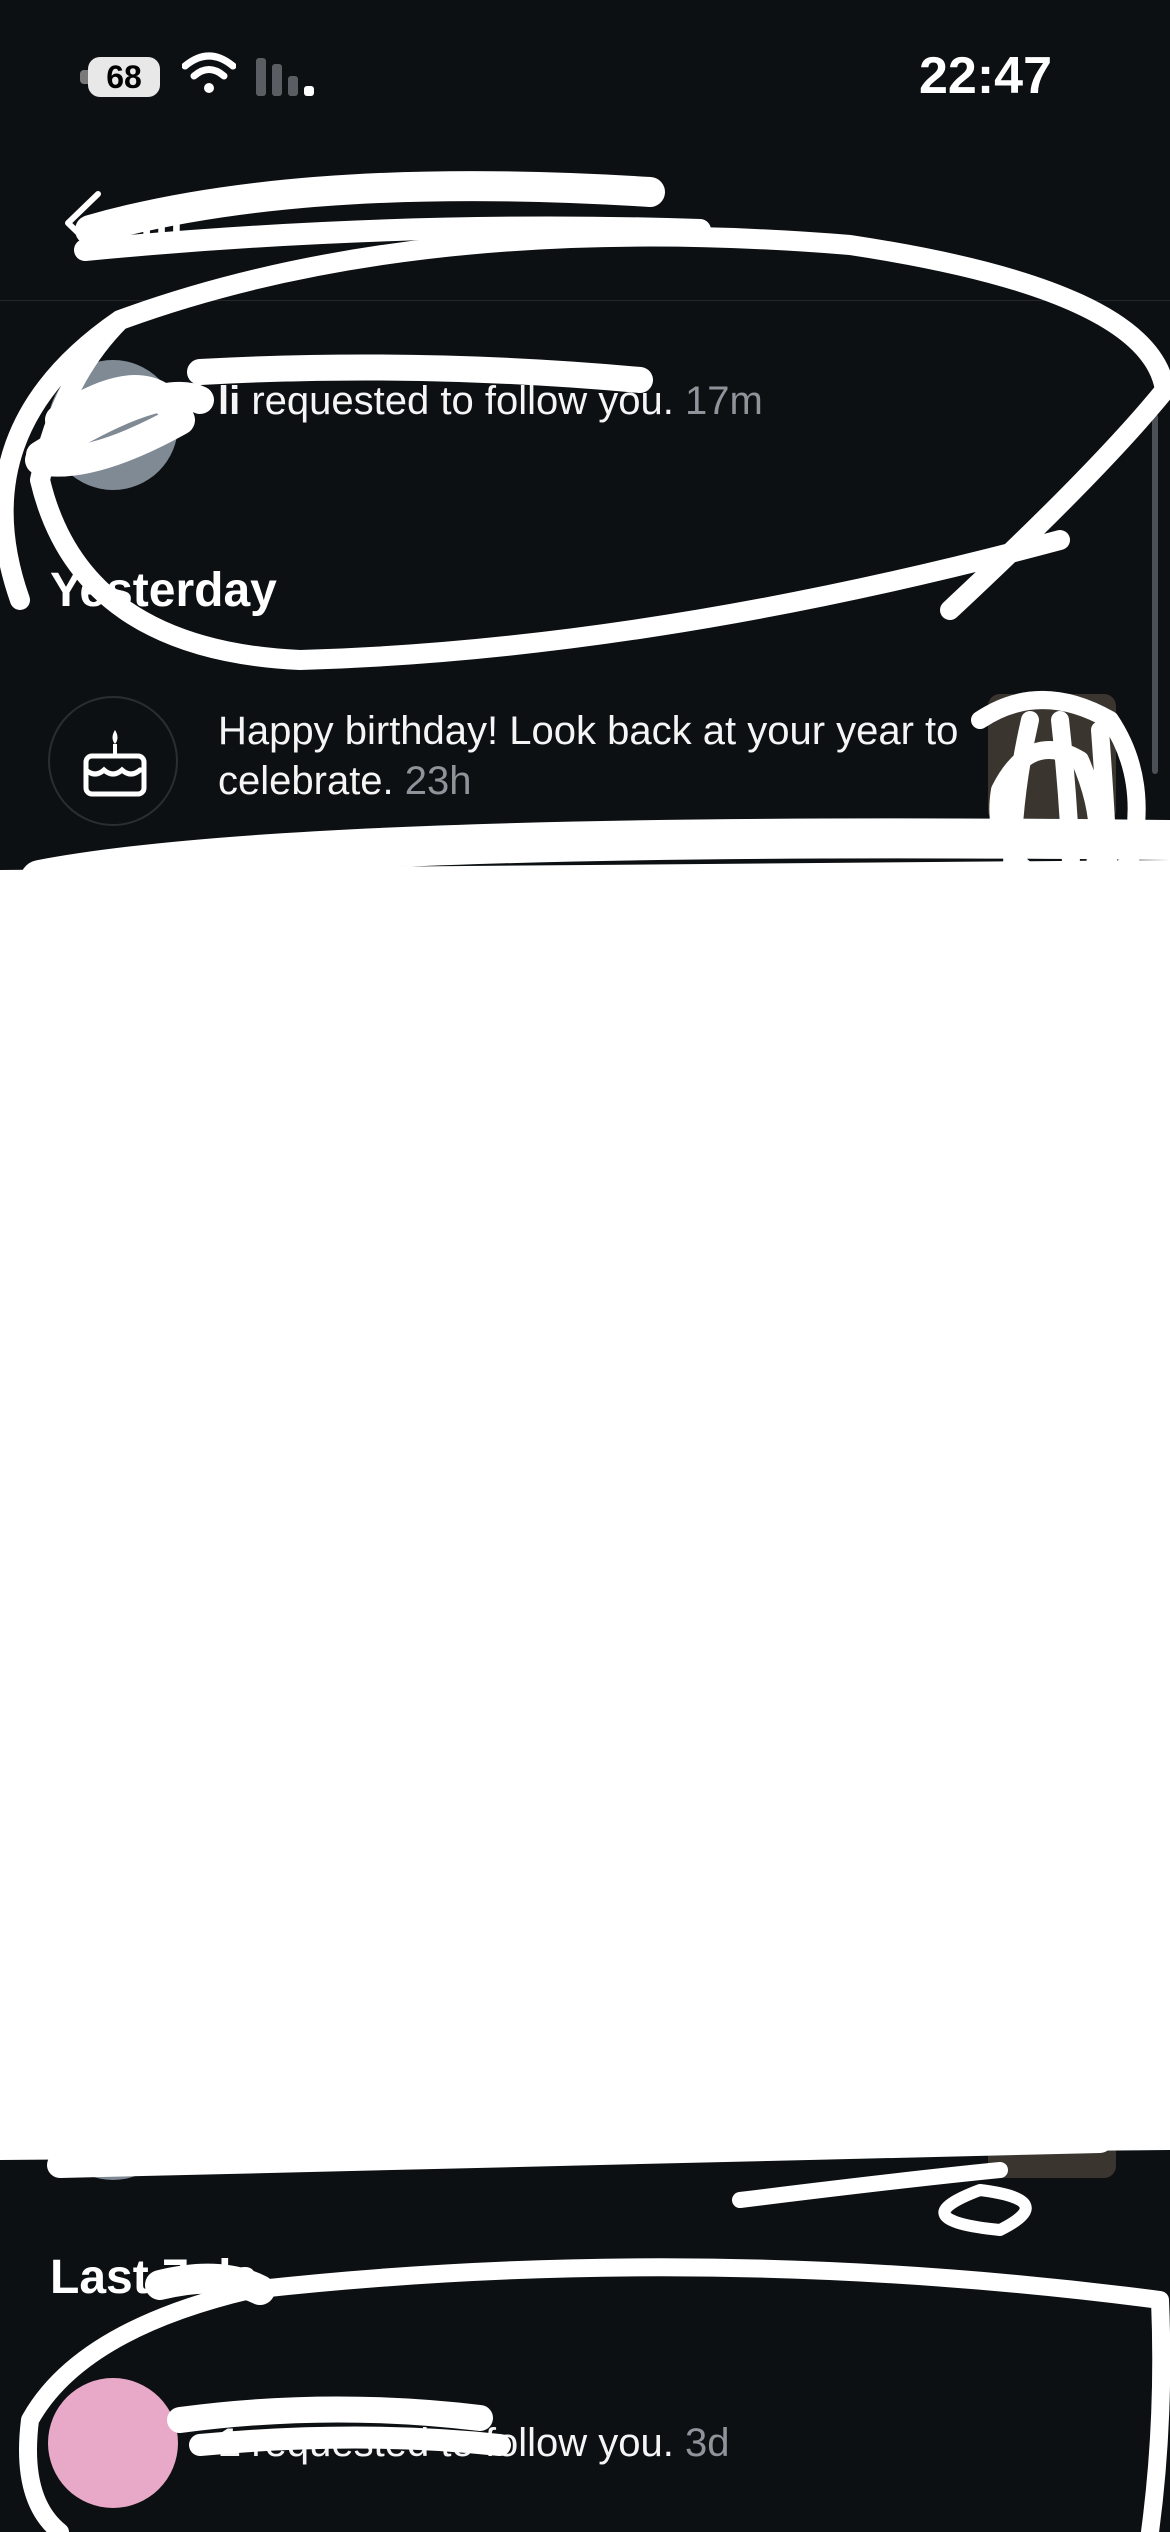  I want to click on birthday-cake-icon, so click(115, 763).